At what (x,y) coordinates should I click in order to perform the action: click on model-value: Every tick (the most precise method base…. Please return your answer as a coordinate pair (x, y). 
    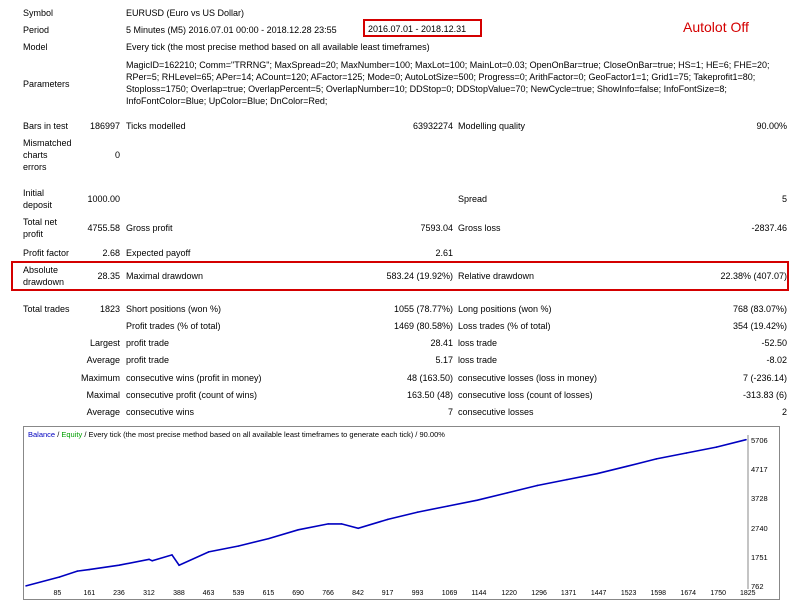
    Looking at the image, I should click on (278, 47).